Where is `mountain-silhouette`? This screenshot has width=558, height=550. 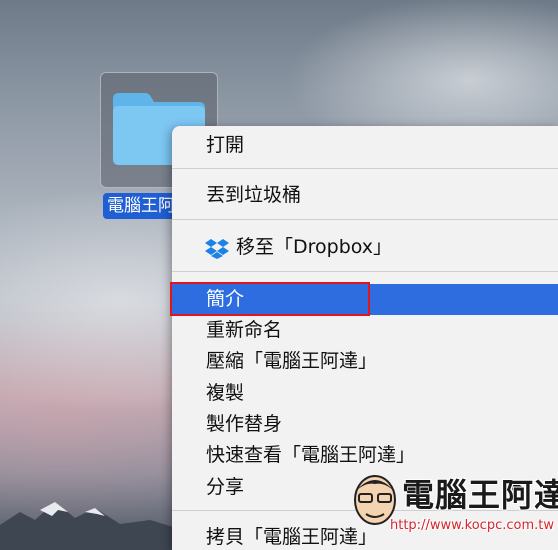 mountain-silhouette is located at coordinates (100, 526).